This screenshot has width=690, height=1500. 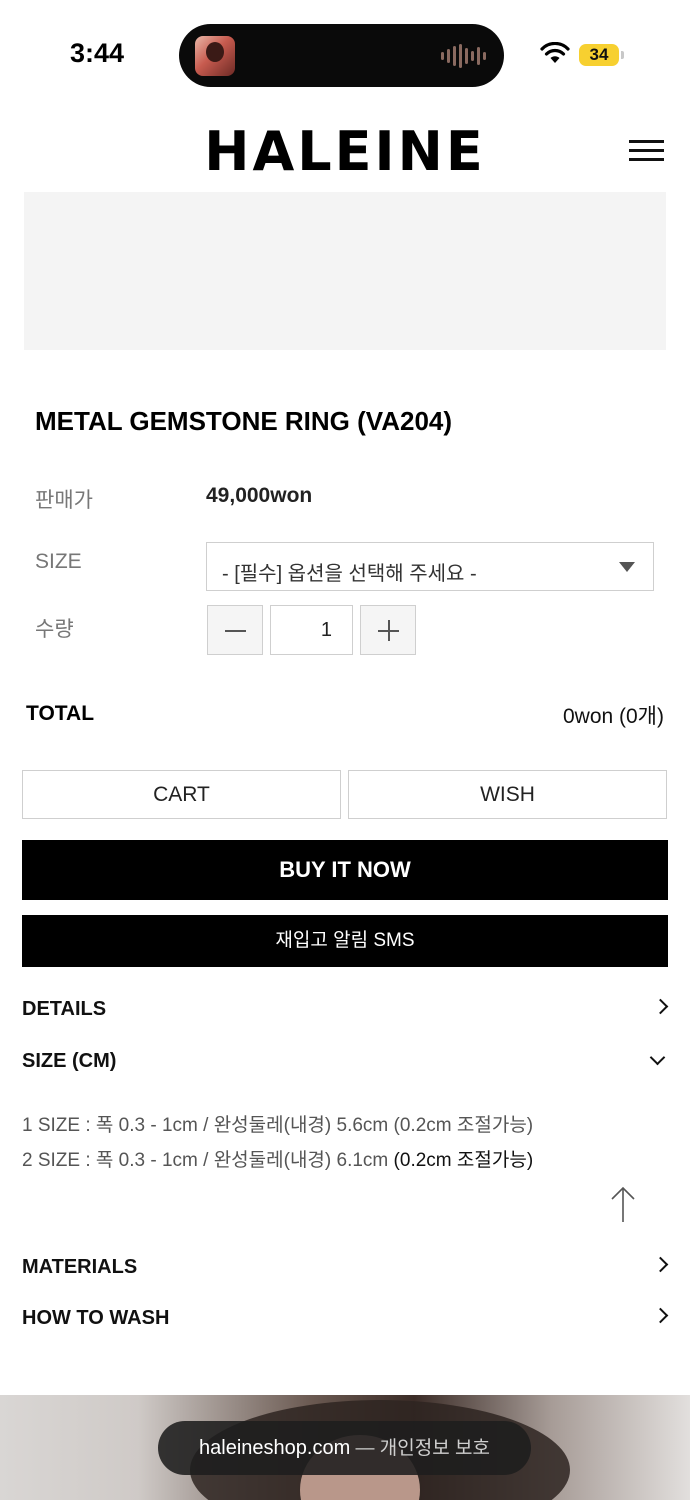 What do you see at coordinates (622, 55) in the screenshot?
I see `battery-tip` at bounding box center [622, 55].